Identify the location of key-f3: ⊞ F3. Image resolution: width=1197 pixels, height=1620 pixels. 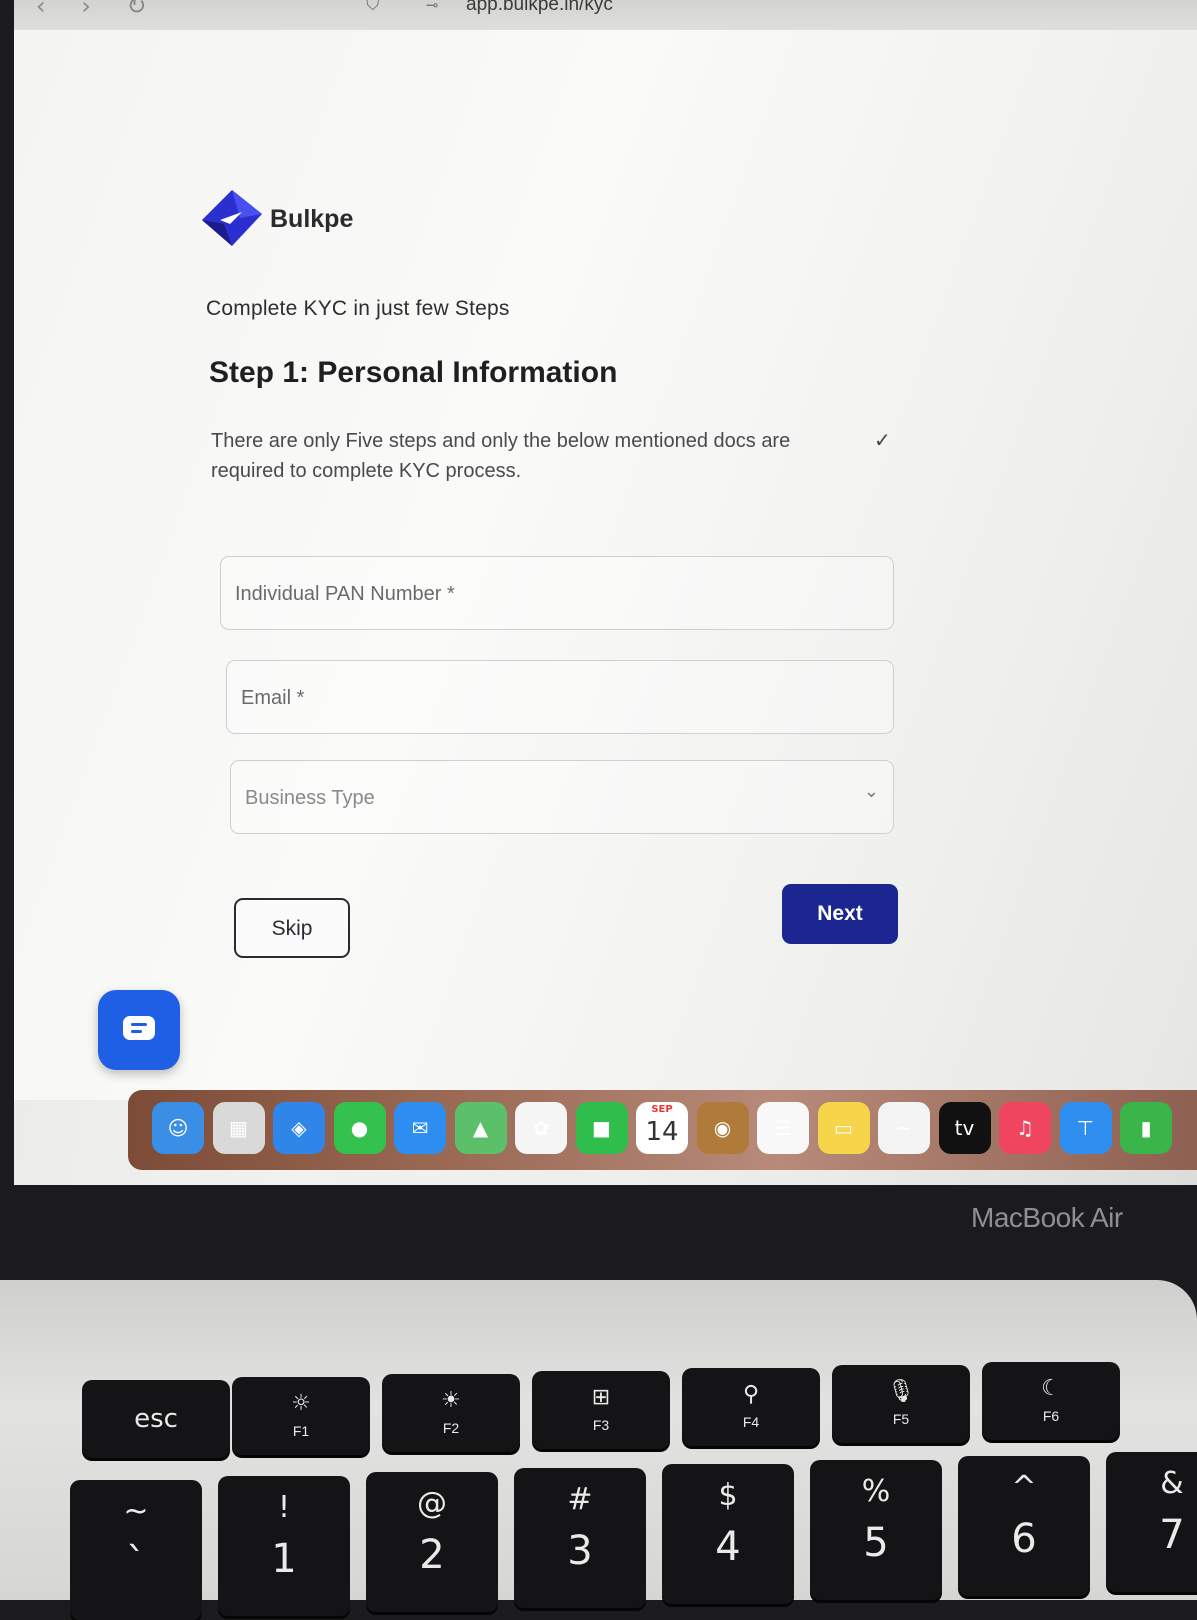
(601, 1410).